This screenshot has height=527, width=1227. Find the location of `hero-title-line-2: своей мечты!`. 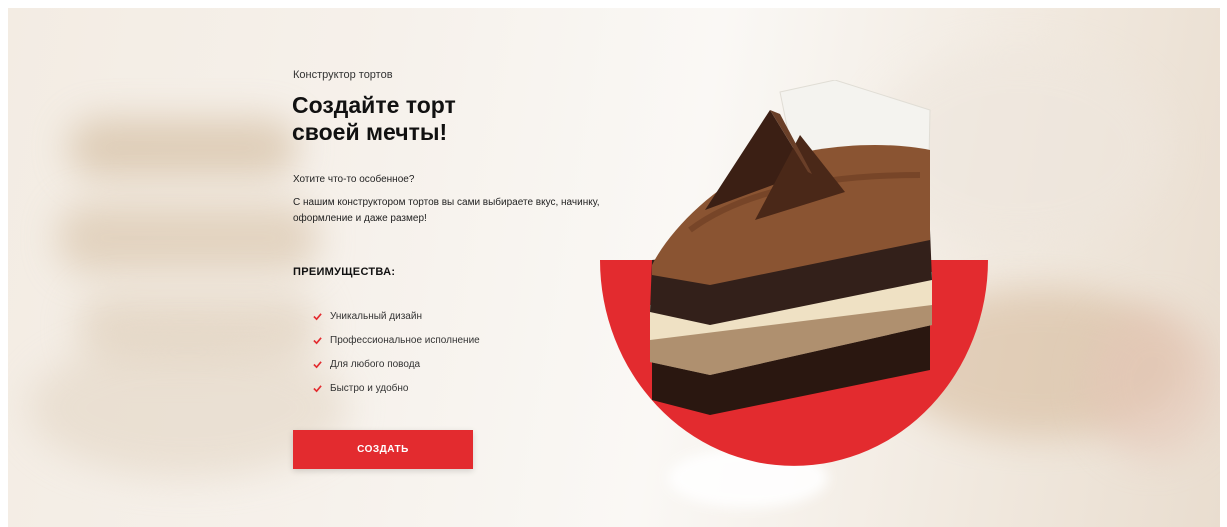

hero-title-line-2: своей мечты! is located at coordinates (370, 132).